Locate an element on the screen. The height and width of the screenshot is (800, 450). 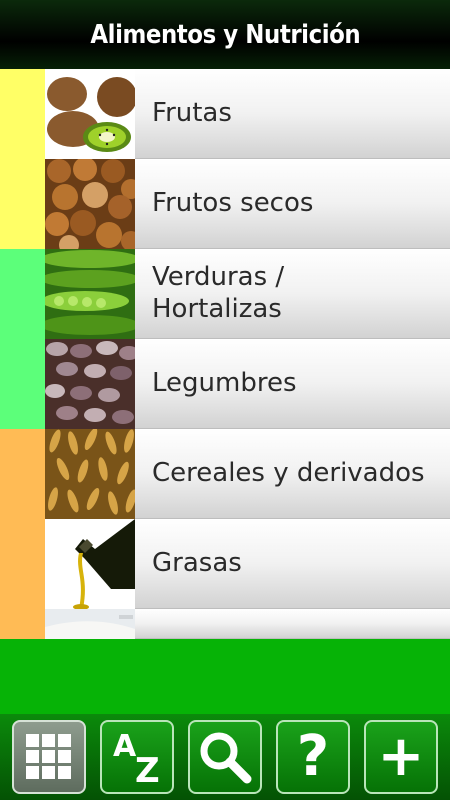
grid-icon is located at coordinates (48, 756).